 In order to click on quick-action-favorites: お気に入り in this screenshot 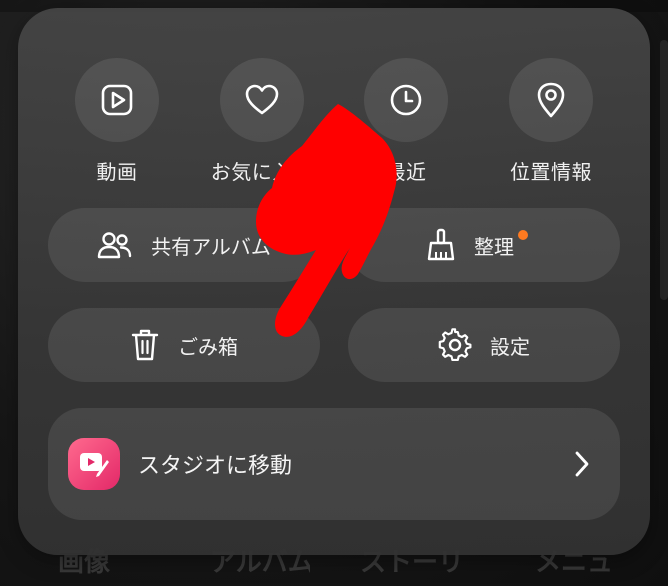, I will do `click(262, 121)`.